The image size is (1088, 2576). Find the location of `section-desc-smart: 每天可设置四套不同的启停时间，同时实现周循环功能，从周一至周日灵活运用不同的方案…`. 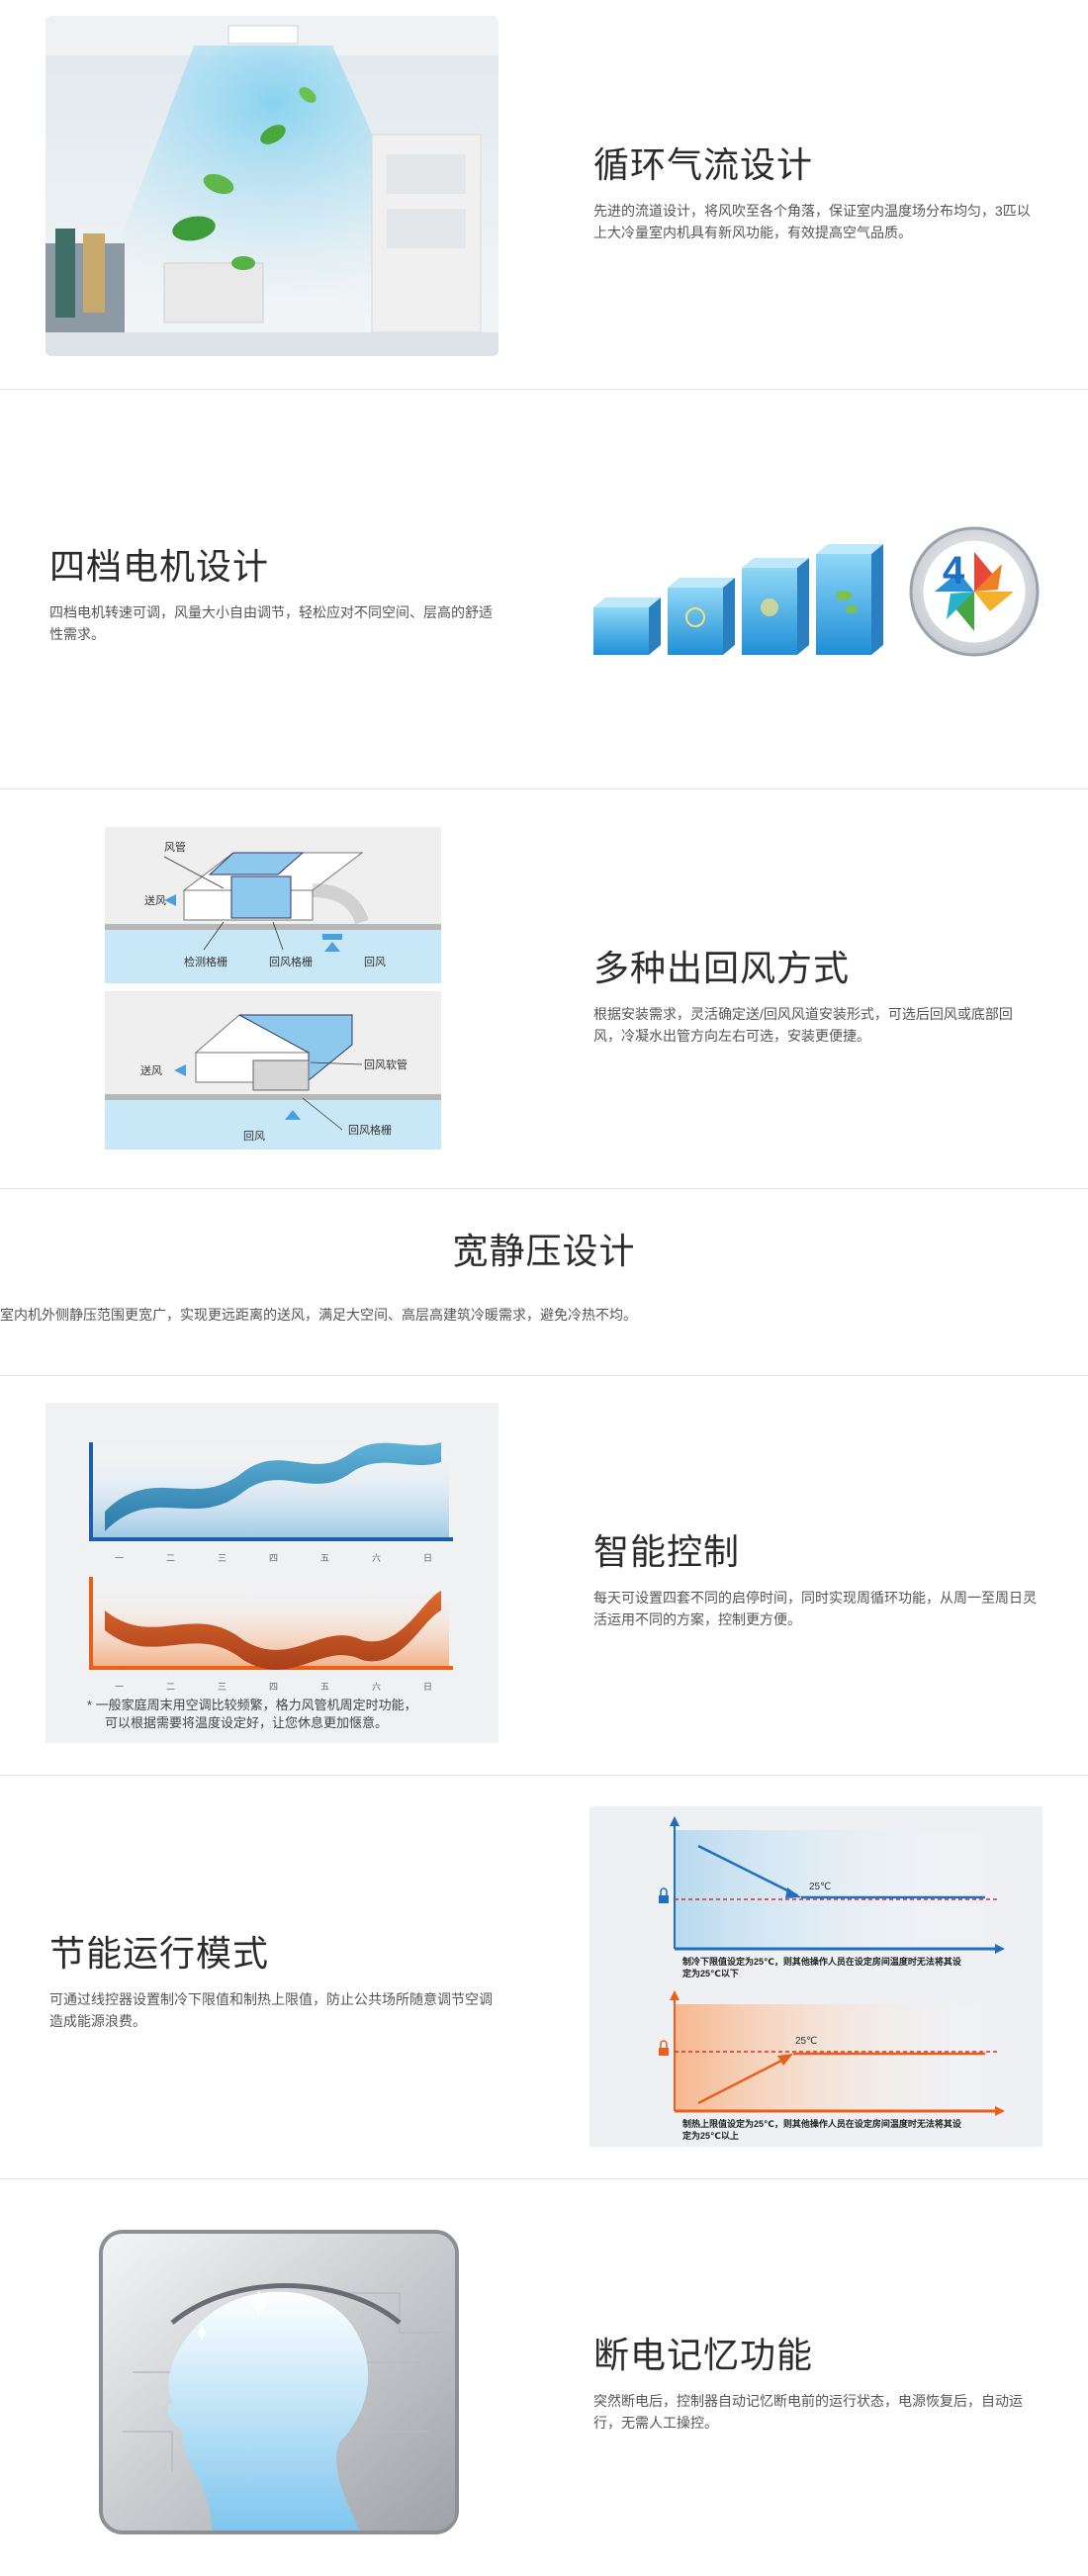

section-desc-smart: 每天可设置四套不同的启停时间，同时实现周循环功能，从周一至周日灵活运用不同的方案… is located at coordinates (815, 1608).